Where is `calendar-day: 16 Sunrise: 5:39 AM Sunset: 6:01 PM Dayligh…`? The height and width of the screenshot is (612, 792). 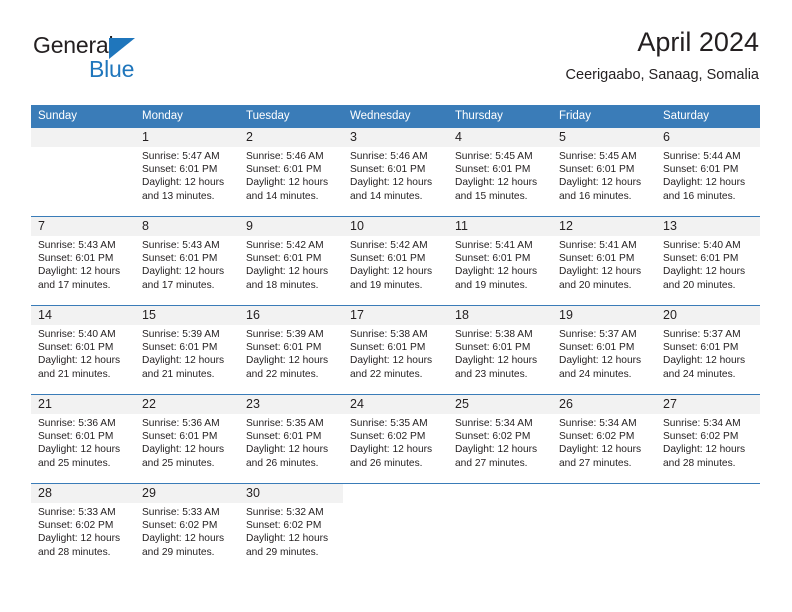
calendar-day: 16 Sunrise: 5:39 AM Sunset: 6:01 PM Dayligh… is located at coordinates (291, 350).